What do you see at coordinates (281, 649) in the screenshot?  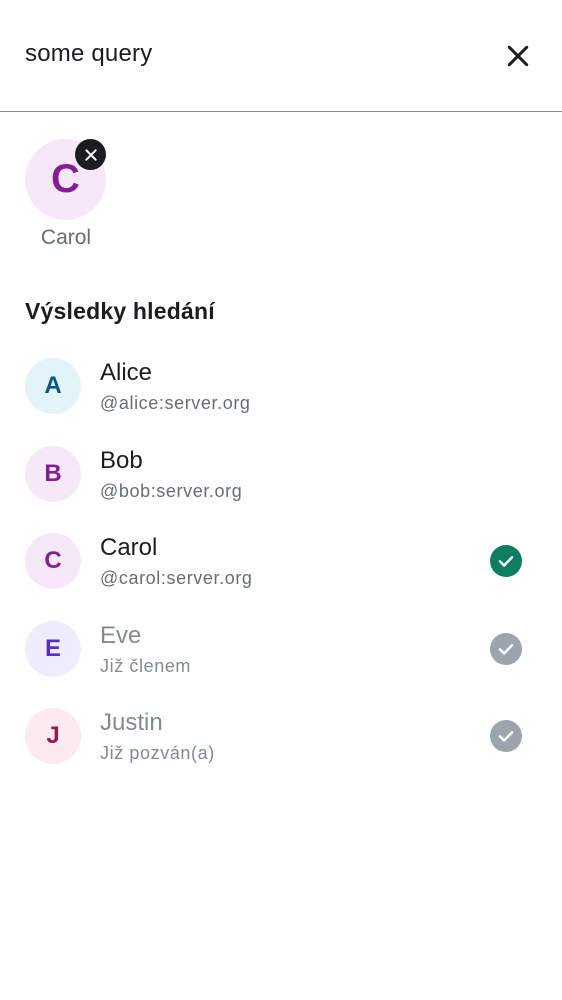 I see `list-item: E Eve Již členem` at bounding box center [281, 649].